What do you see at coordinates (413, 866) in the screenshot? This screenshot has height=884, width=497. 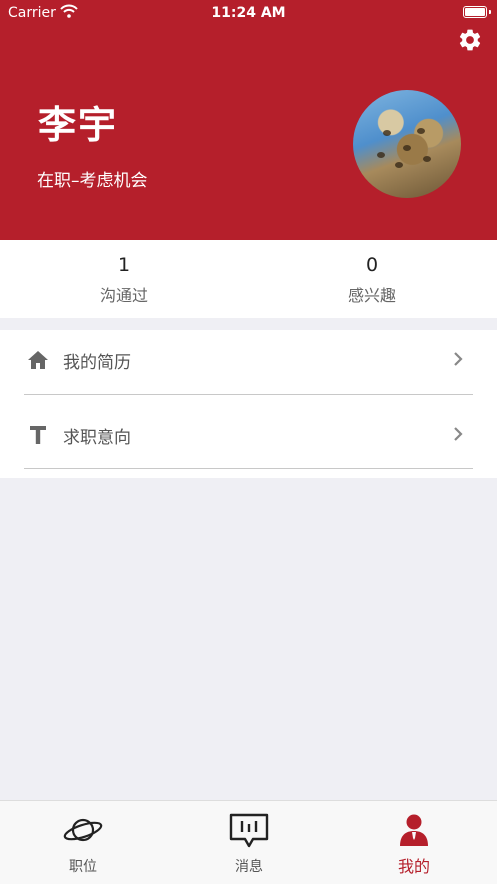 I see `tab-label: 我的` at bounding box center [413, 866].